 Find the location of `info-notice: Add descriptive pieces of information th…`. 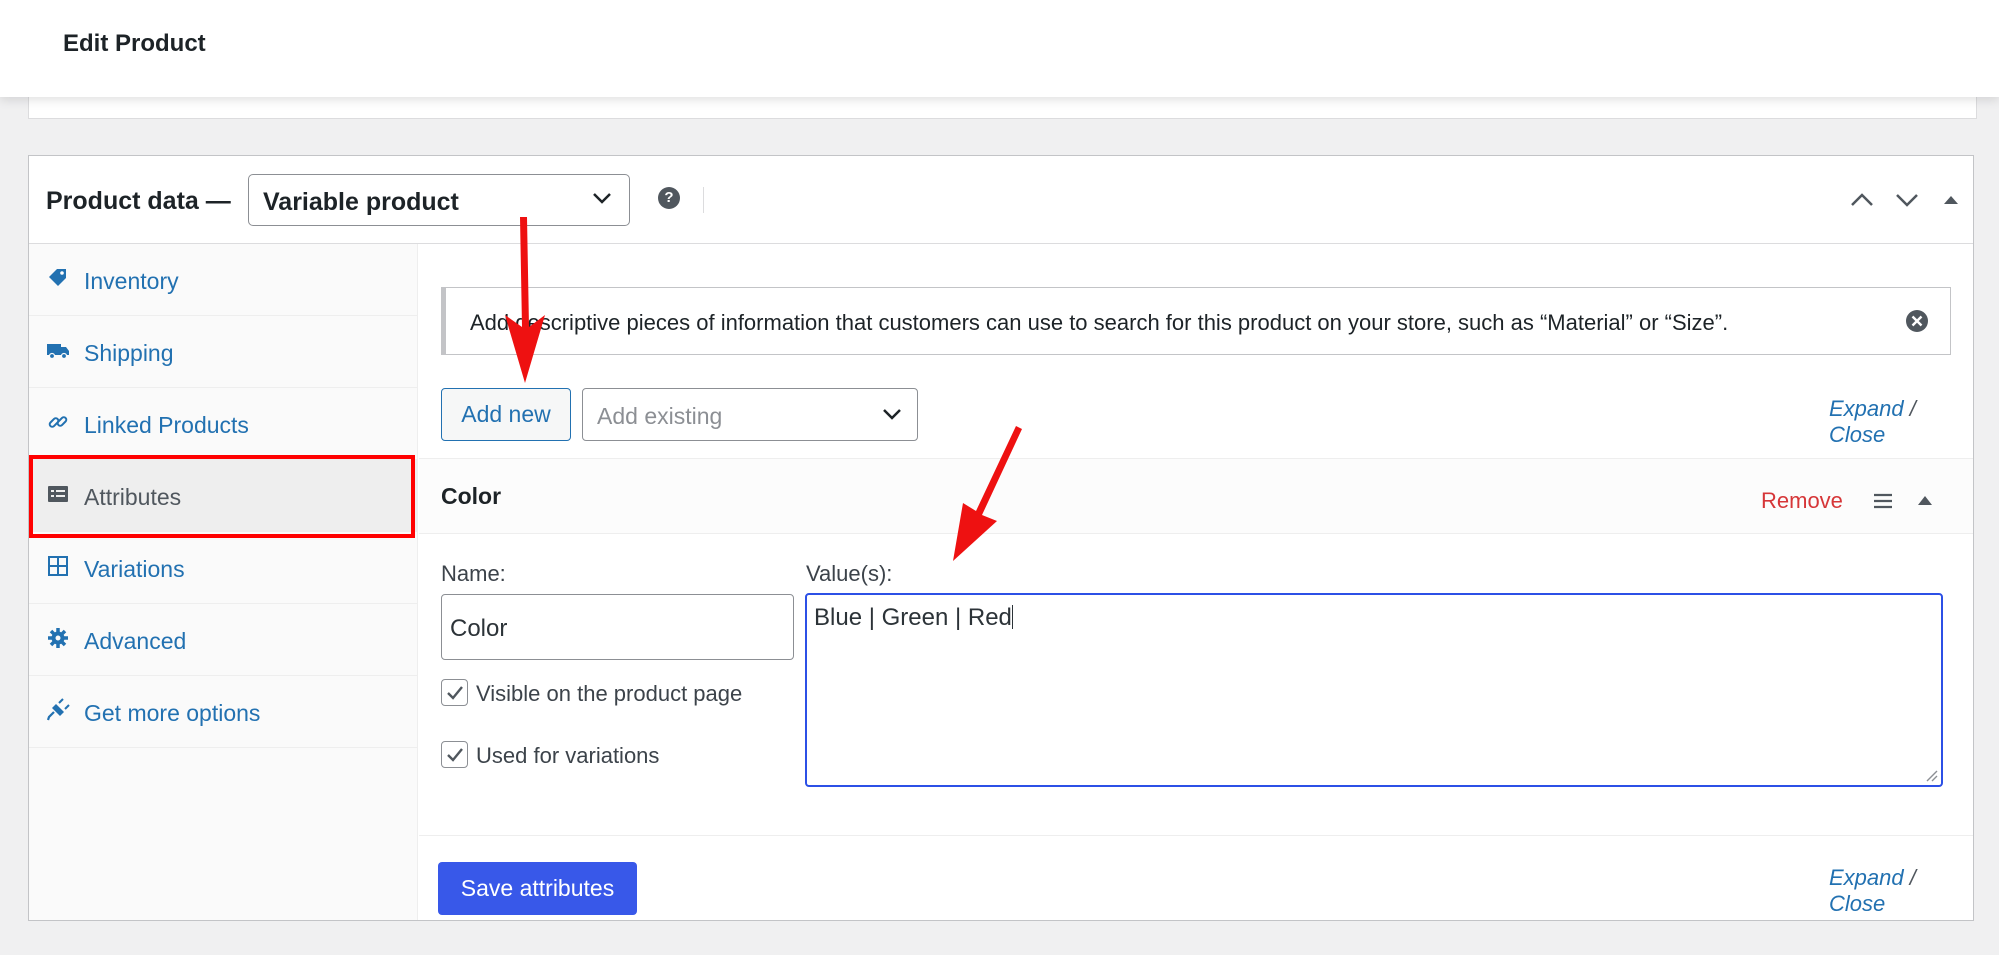

info-notice: Add descriptive pieces of information th… is located at coordinates (1196, 321).